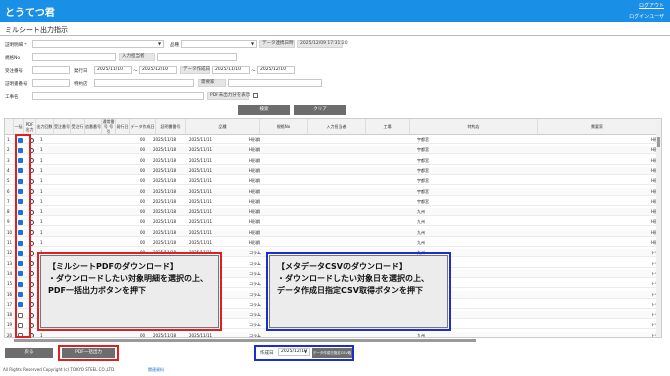 The image size is (670, 376). What do you see at coordinates (245, 340) in the screenshot?
I see `horizontal-scrollbar` at bounding box center [245, 340].